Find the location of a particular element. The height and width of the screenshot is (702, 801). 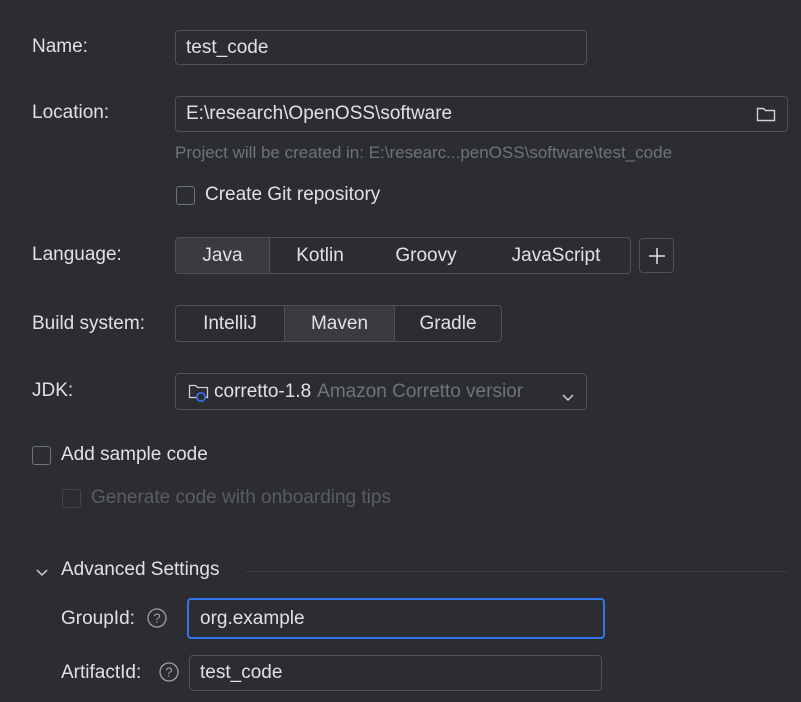

advanced-settings-divider is located at coordinates (516, 571).